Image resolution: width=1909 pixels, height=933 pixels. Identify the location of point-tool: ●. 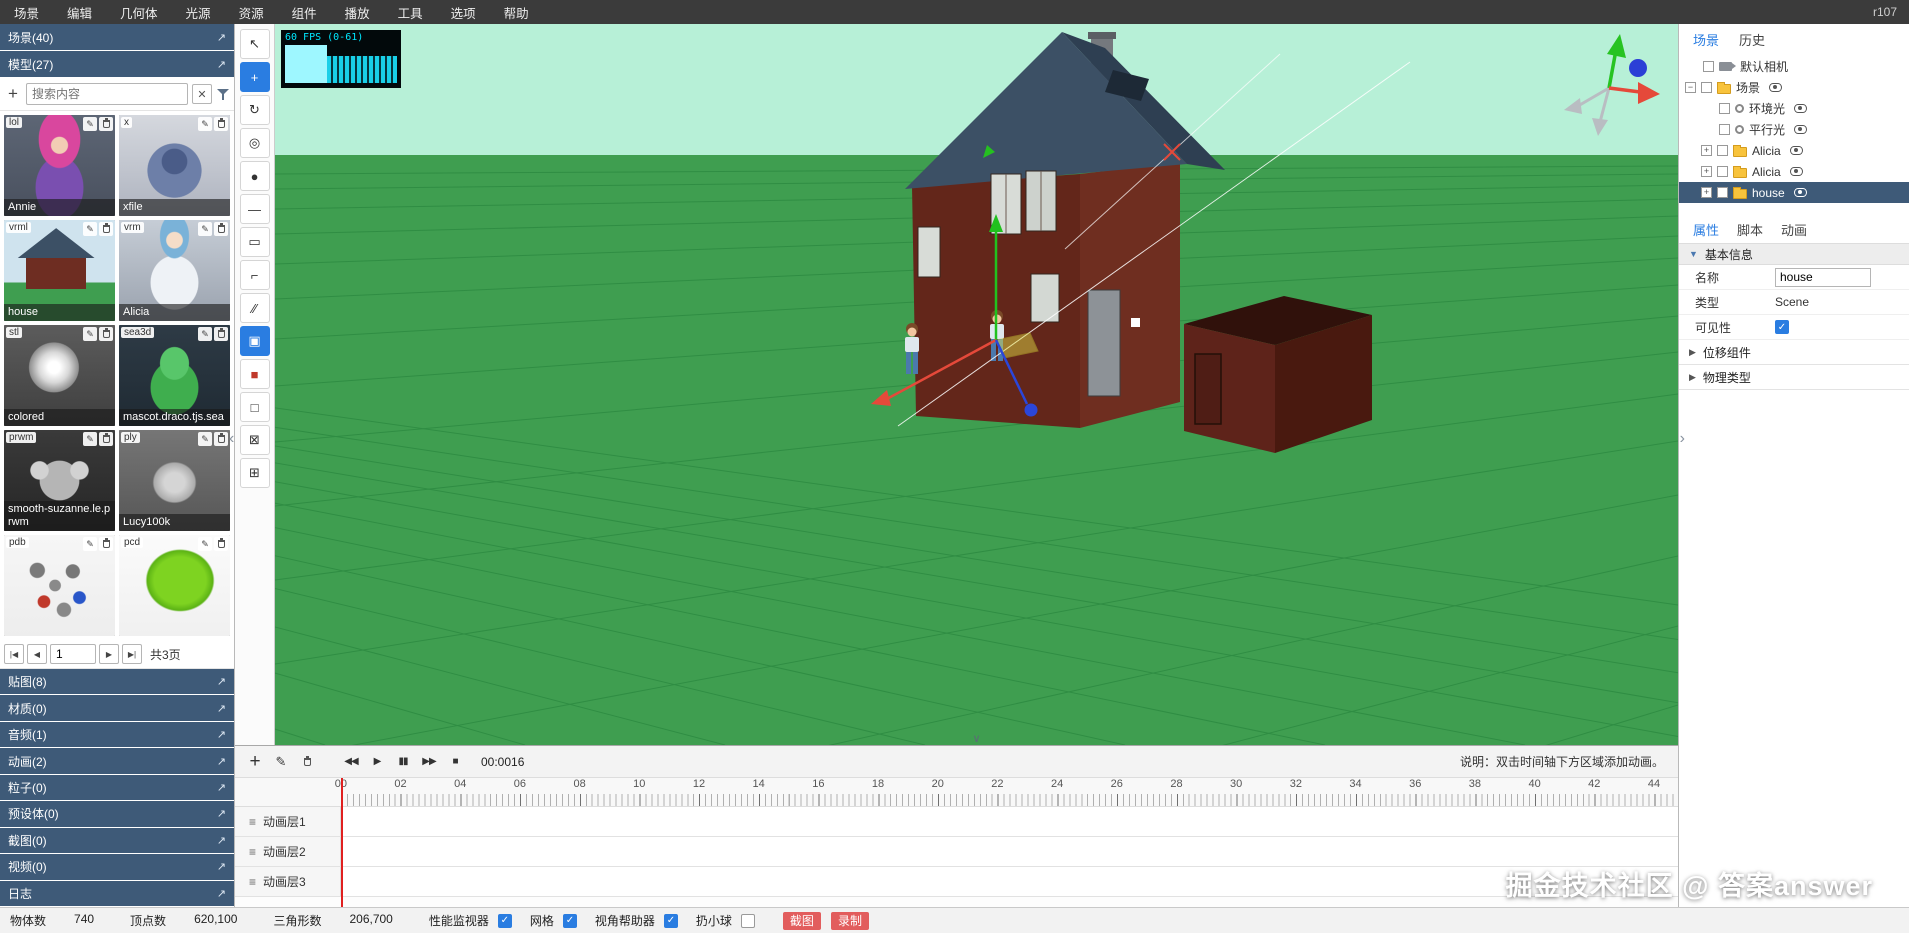
(254, 176).